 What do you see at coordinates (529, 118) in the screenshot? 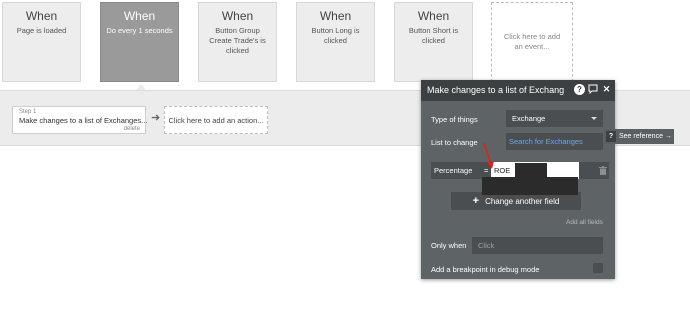
I see `type-of-things-value: Exchange` at bounding box center [529, 118].